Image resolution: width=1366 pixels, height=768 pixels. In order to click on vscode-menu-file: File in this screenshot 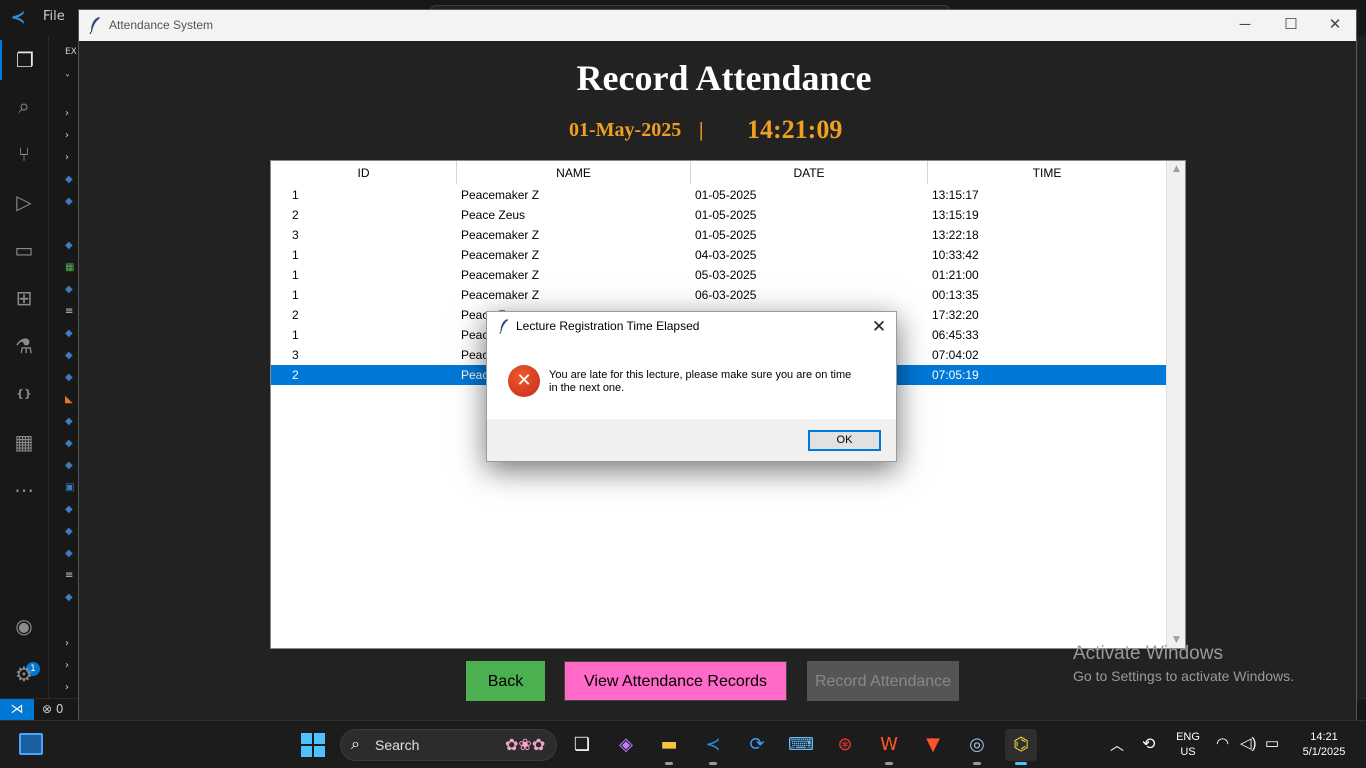, I will do `click(54, 16)`.